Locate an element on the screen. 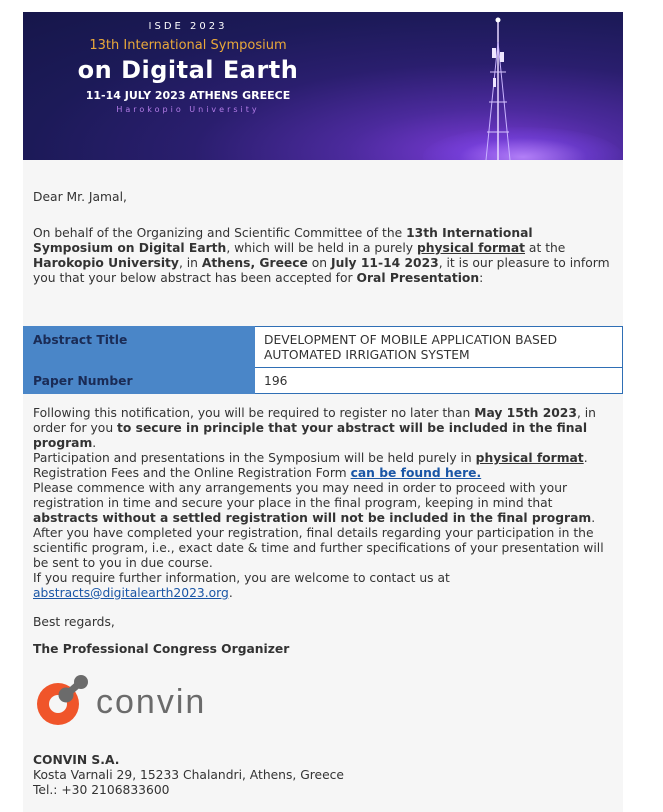  company-tel: Tel.: +30 2106833600 is located at coordinates (101, 790).